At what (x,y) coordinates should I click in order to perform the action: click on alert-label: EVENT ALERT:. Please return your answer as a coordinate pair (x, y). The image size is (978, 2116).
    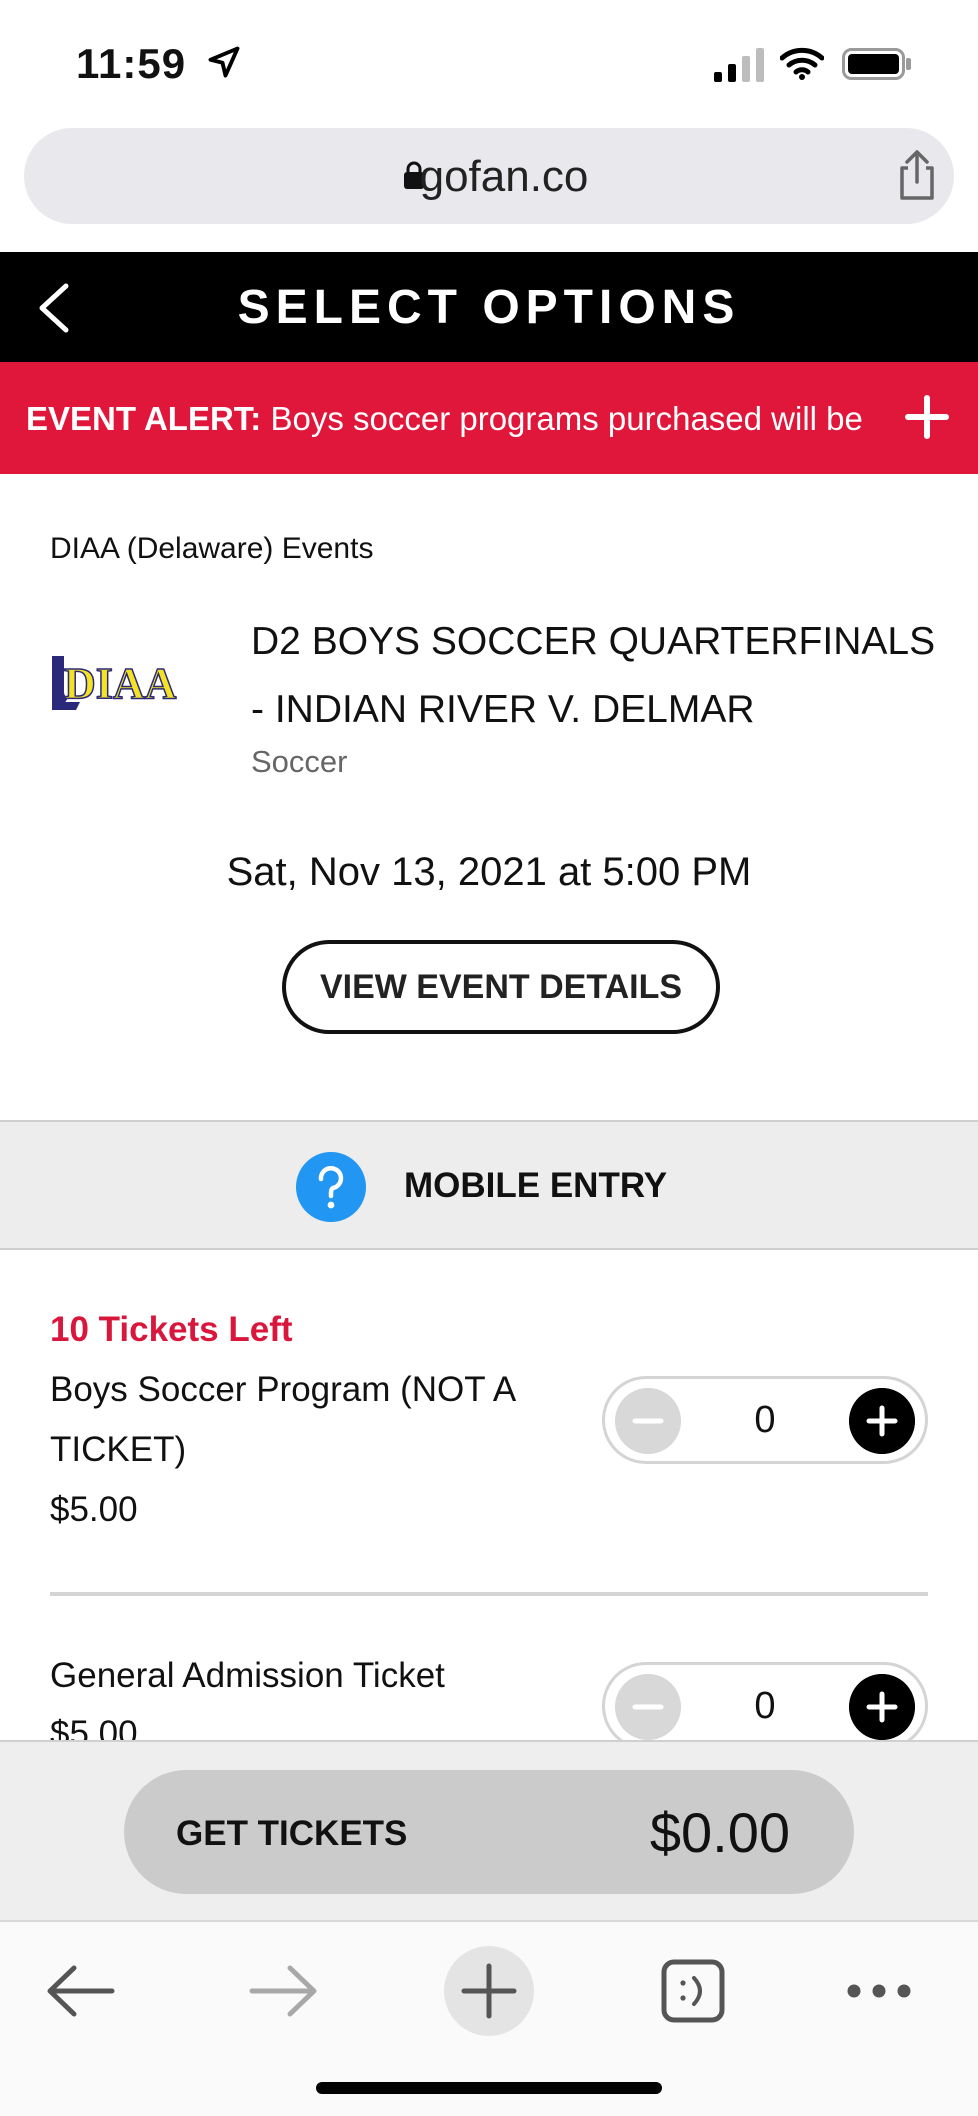
    Looking at the image, I should click on (144, 418).